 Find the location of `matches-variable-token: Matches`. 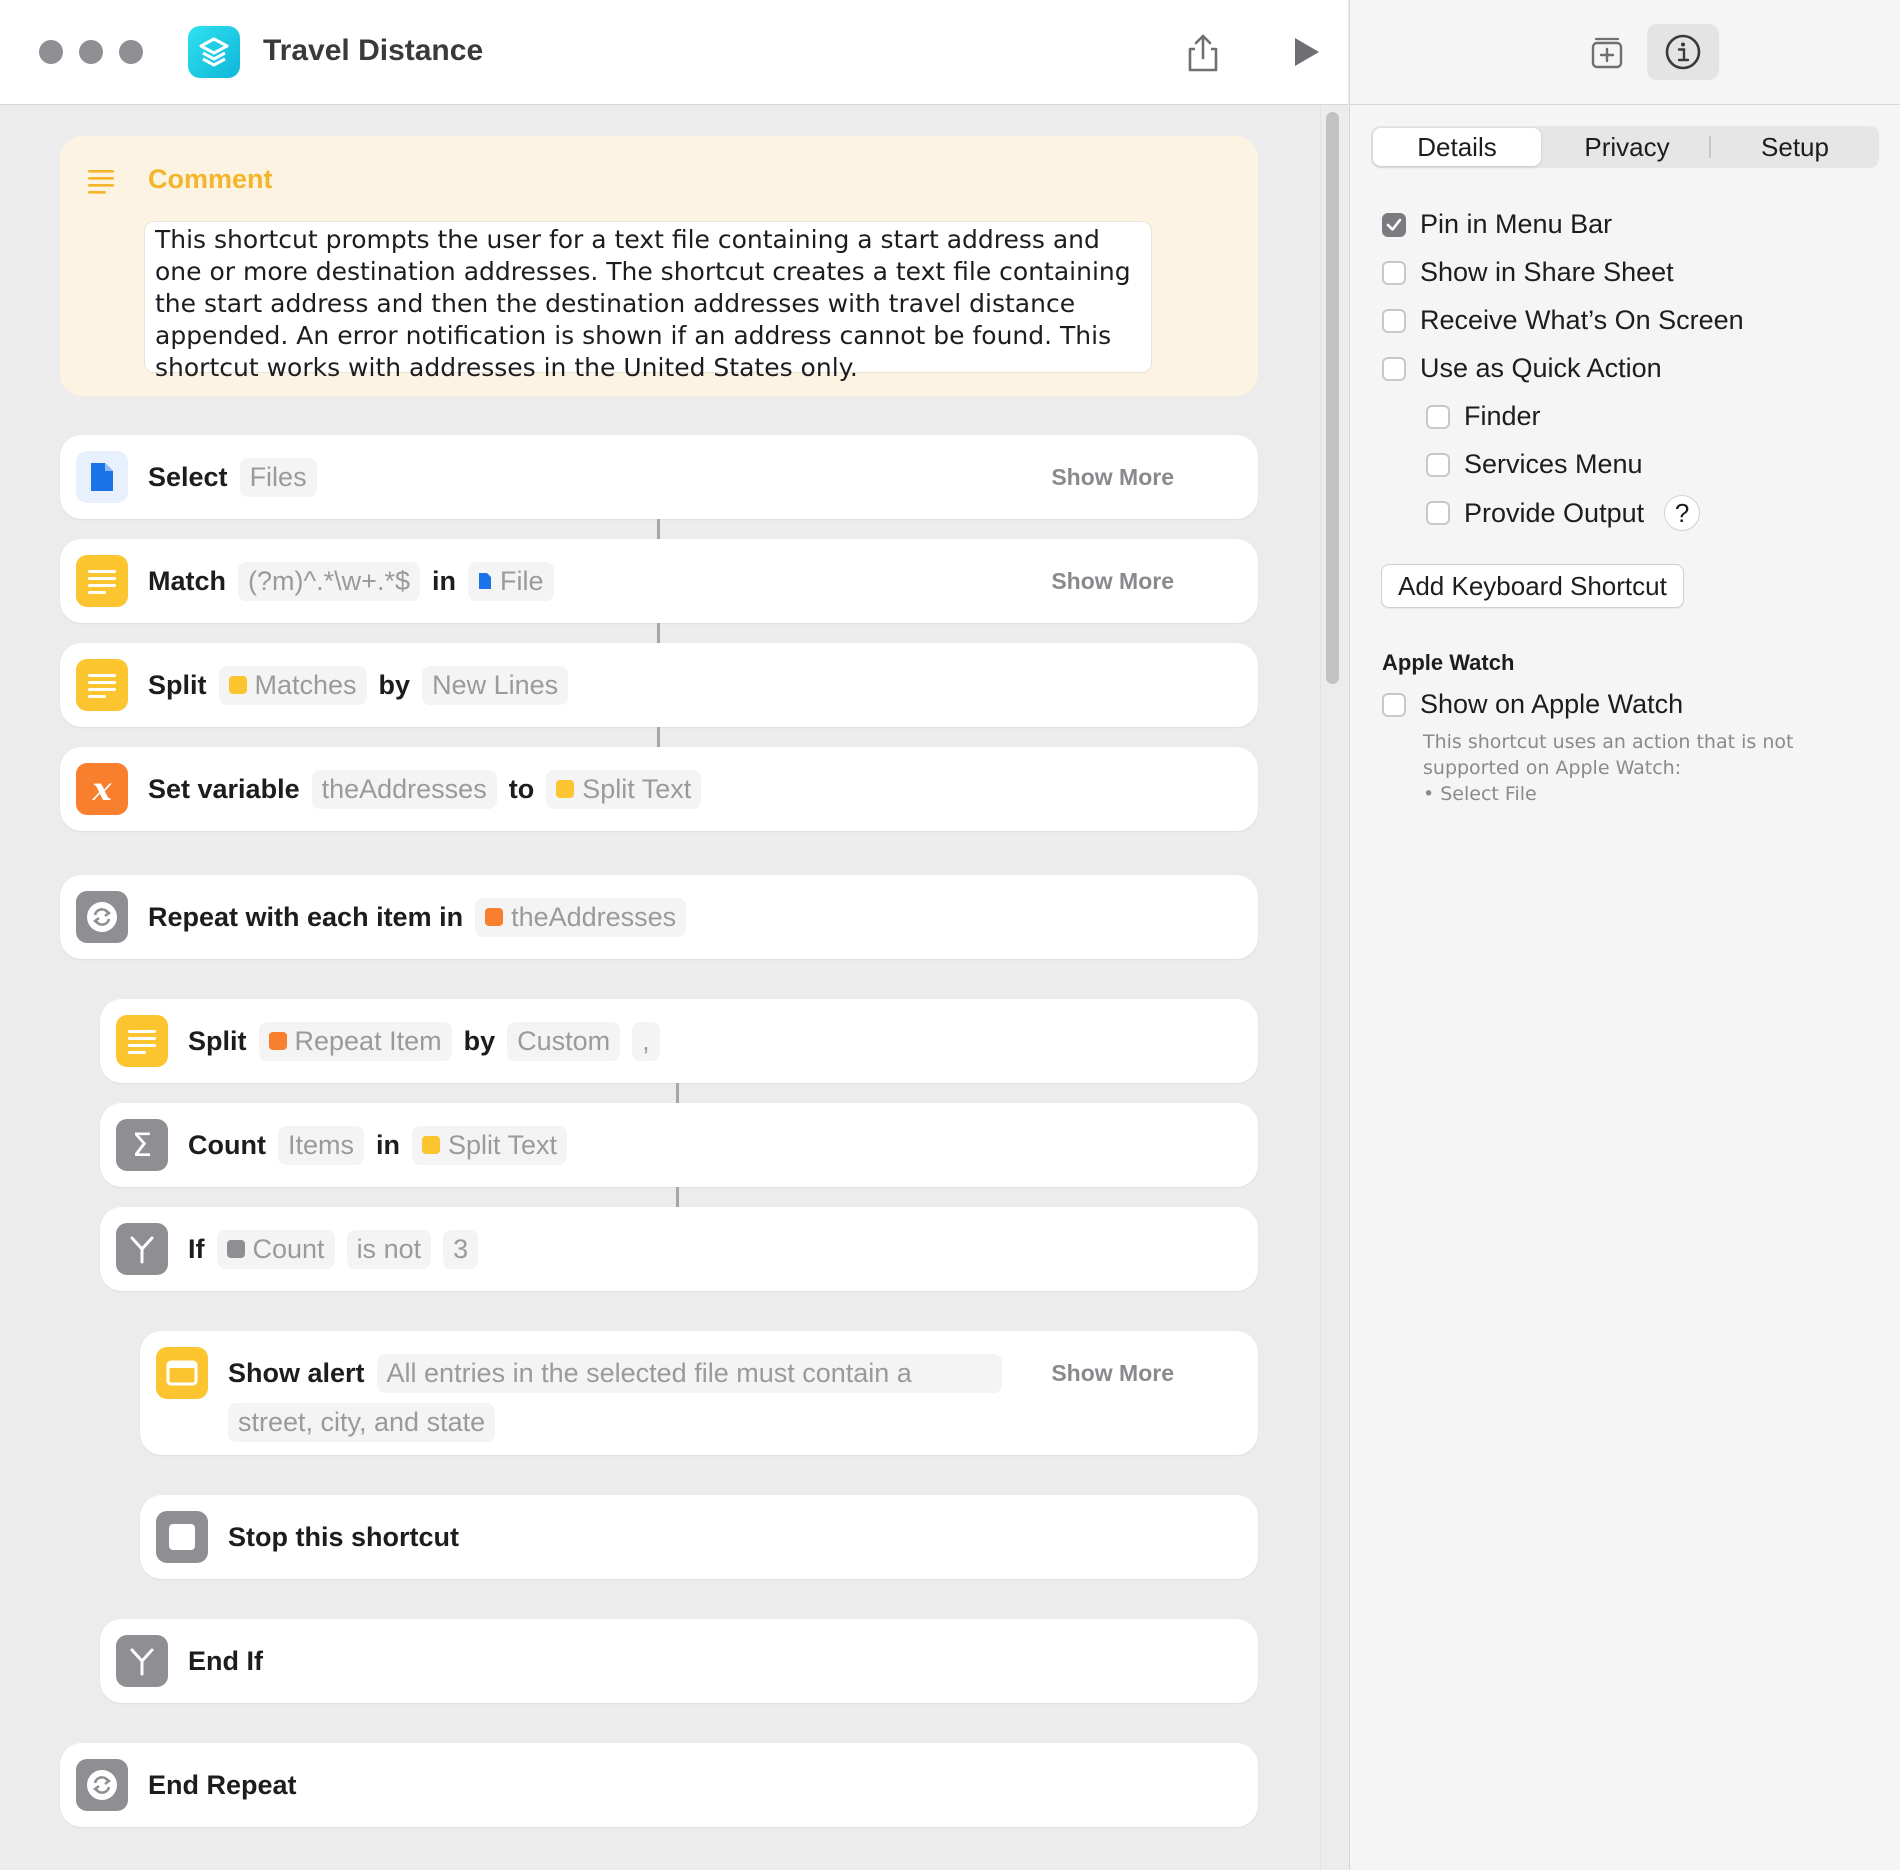

matches-variable-token: Matches is located at coordinates (292, 685).